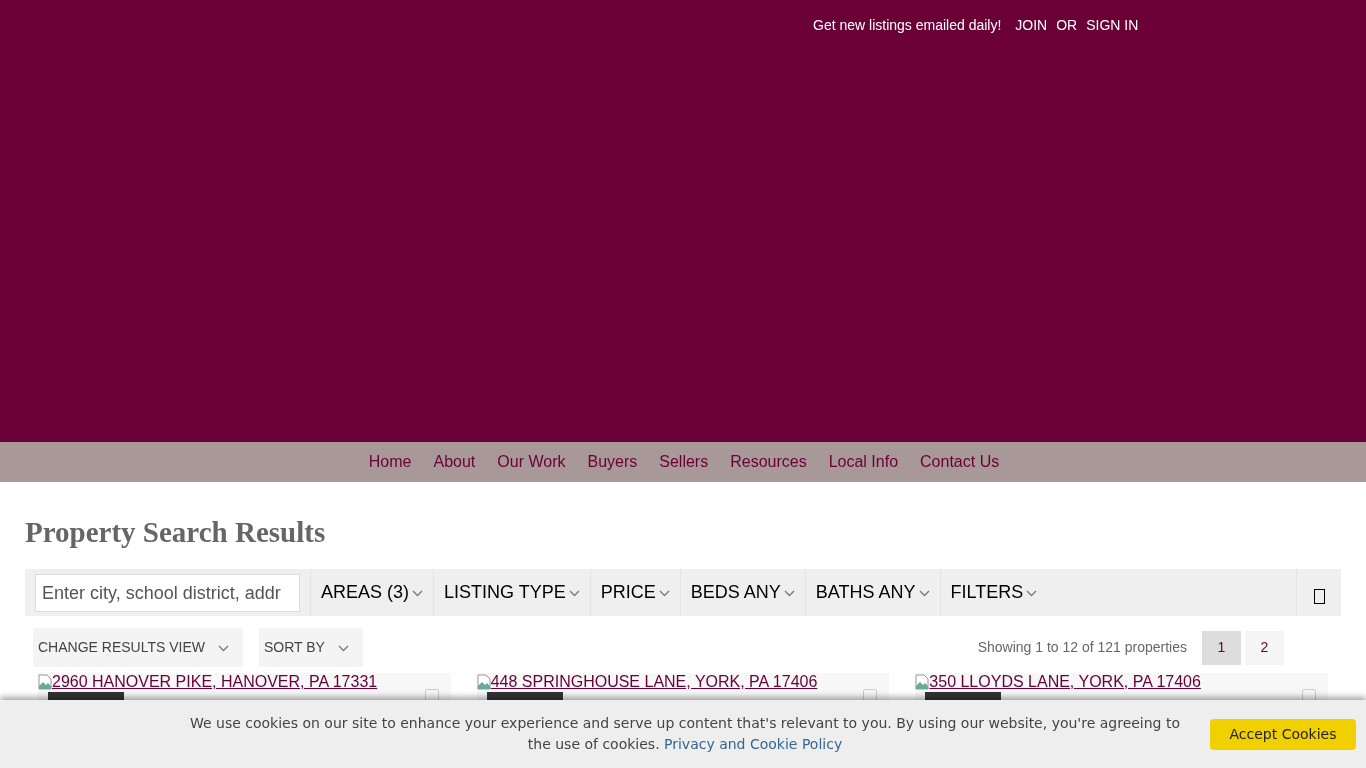 This screenshot has height=768, width=1366. What do you see at coordinates (684, 462) in the screenshot?
I see `nav-link: Sellers` at bounding box center [684, 462].